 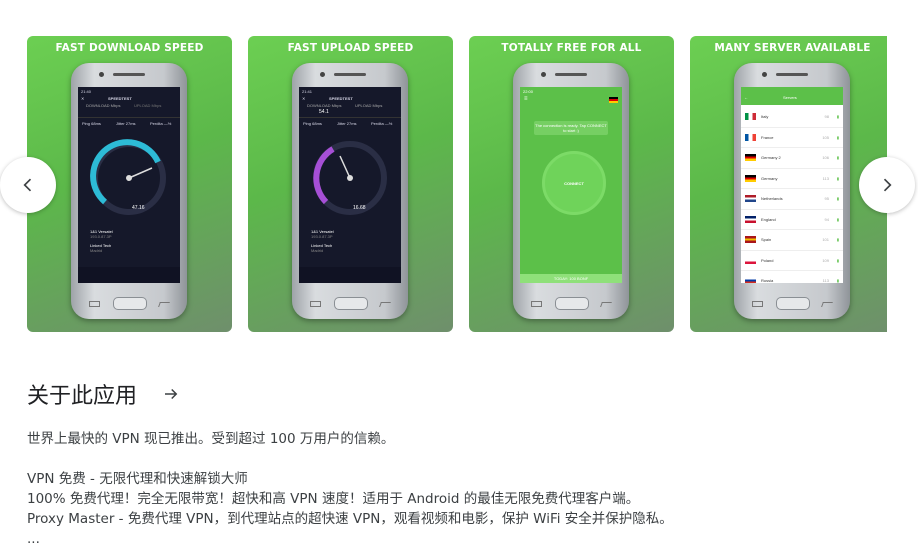 What do you see at coordinates (82, 396) in the screenshot?
I see `about-title: 关于此应用` at bounding box center [82, 396].